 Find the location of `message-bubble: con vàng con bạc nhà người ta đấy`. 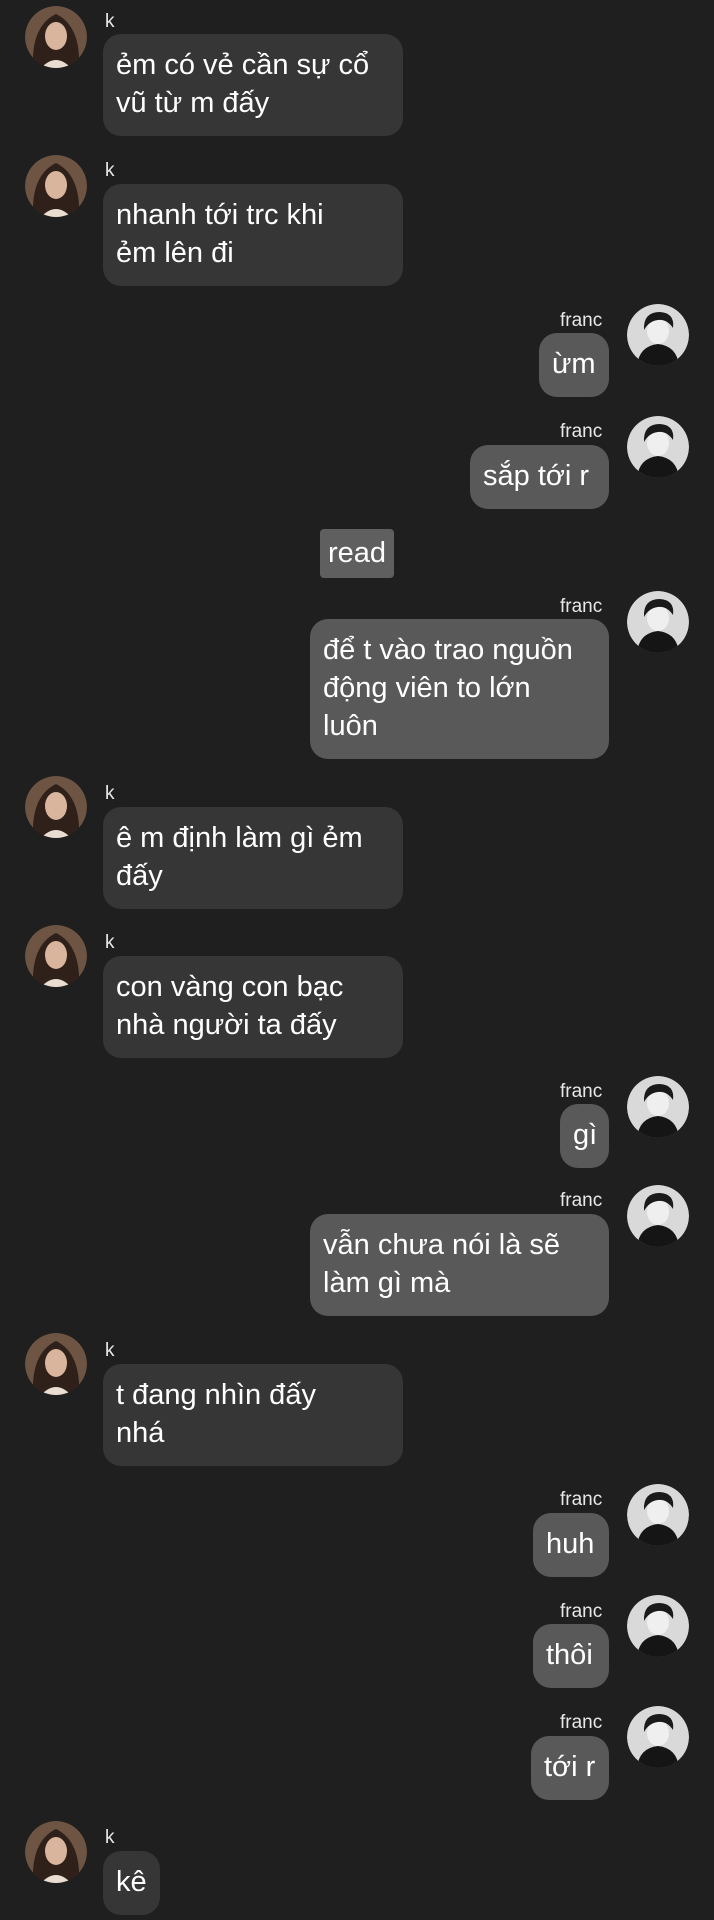

message-bubble: con vàng con bạc nhà người ta đấy is located at coordinates (253, 1007).